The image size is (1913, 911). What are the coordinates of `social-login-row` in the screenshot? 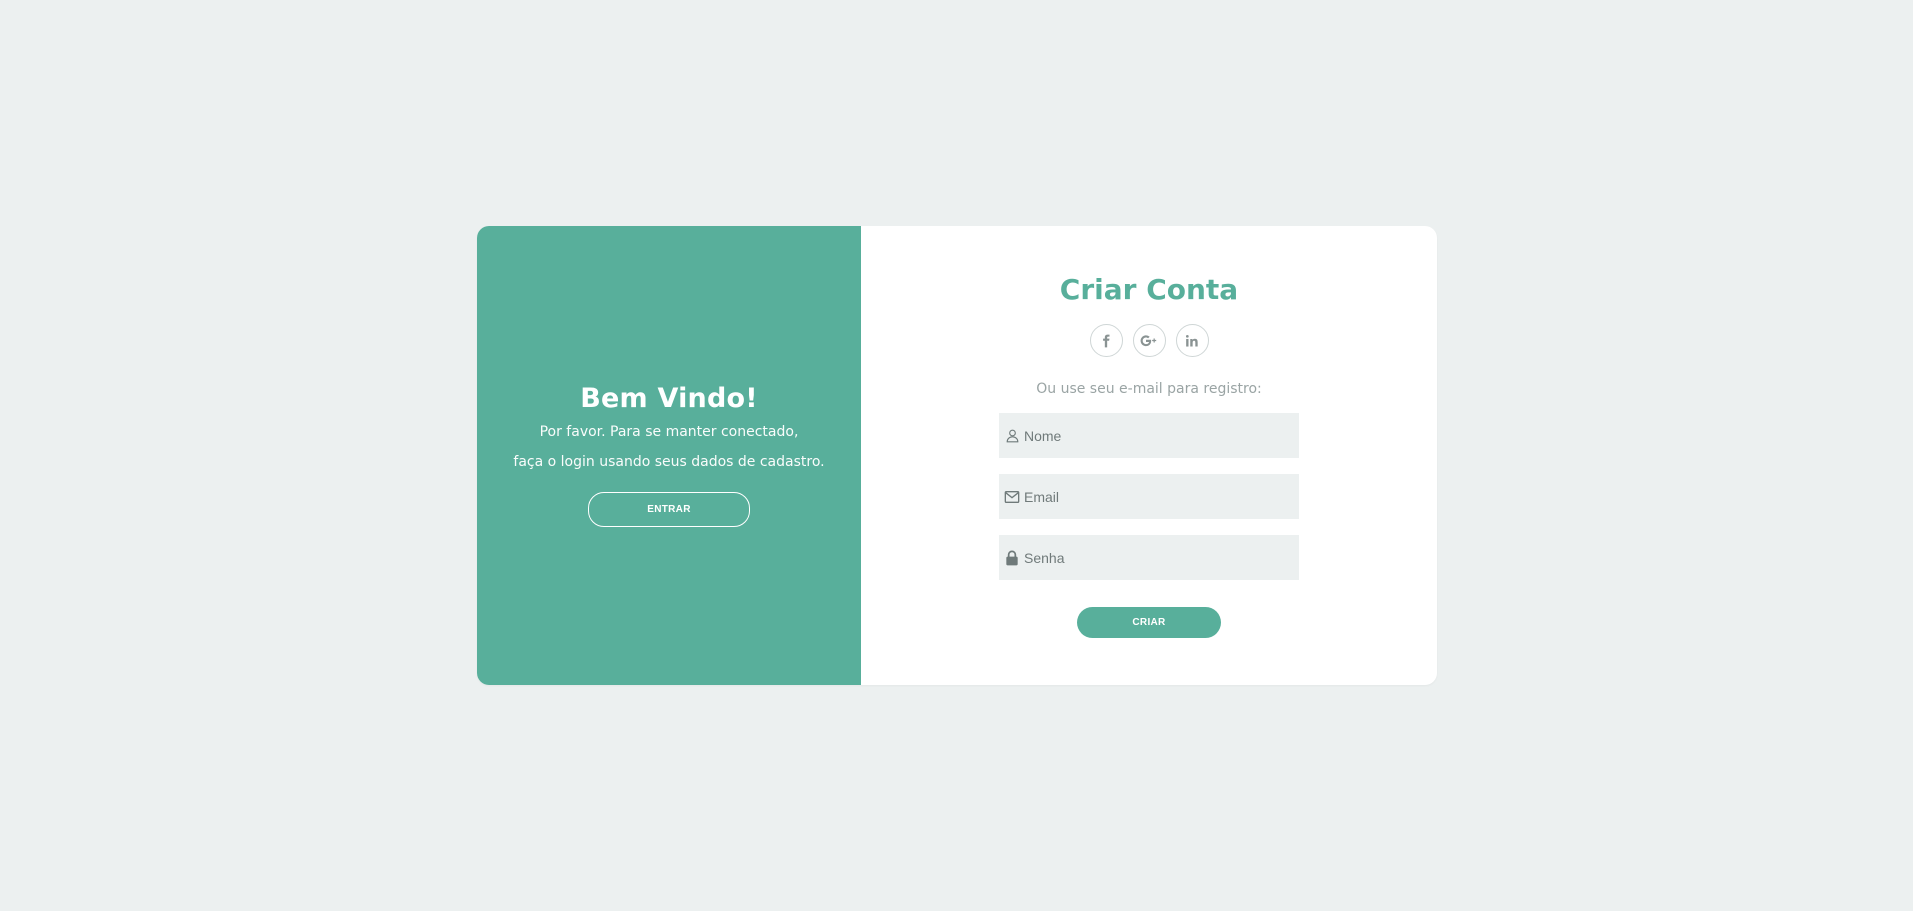 It's located at (1149, 340).